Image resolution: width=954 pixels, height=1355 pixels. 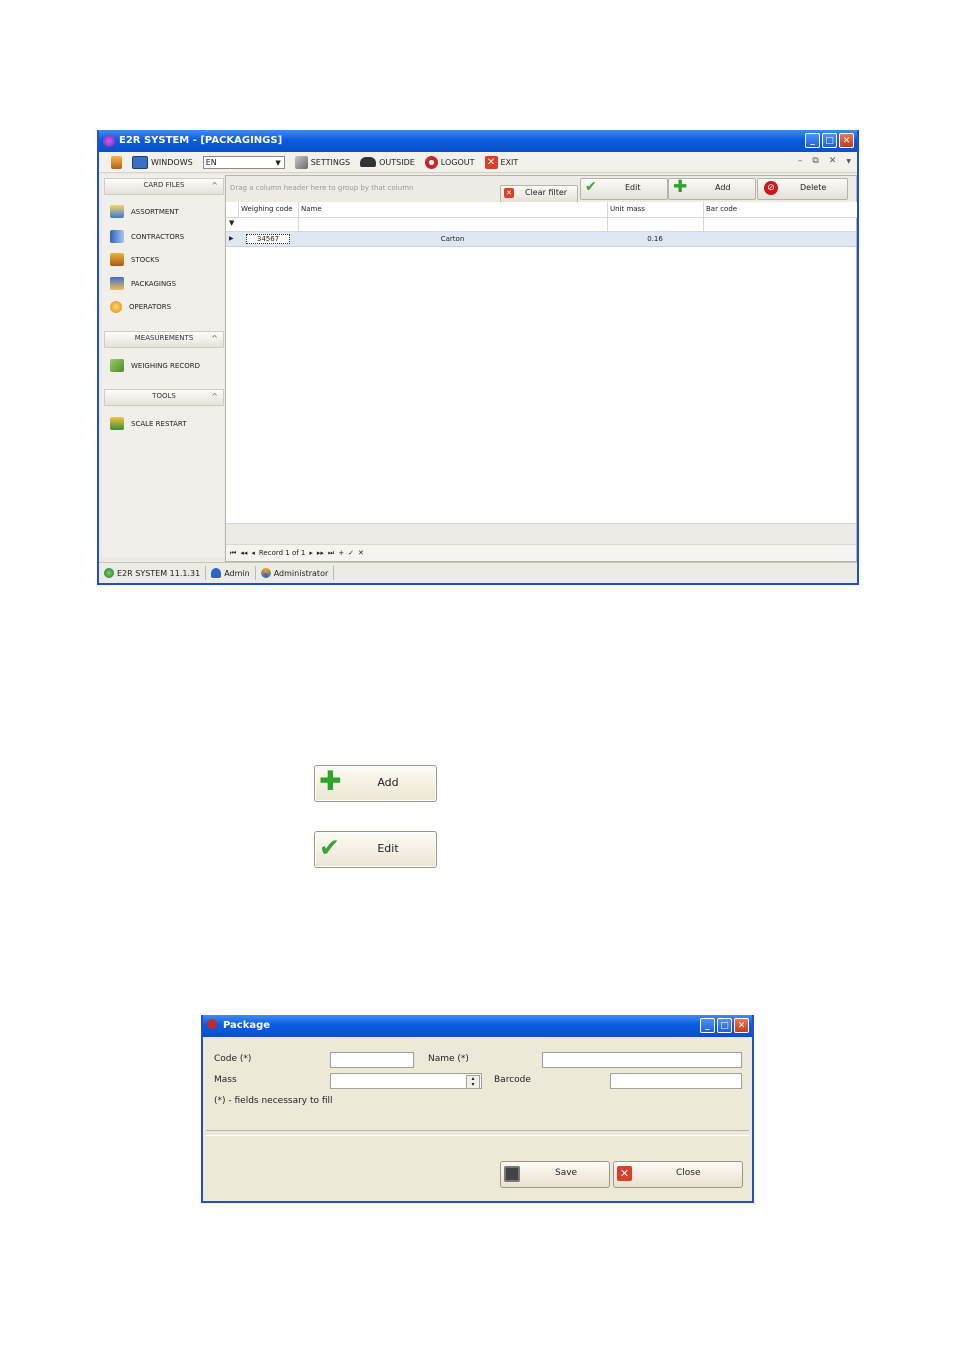 I want to click on sidebar-item-operators: OPERATORS, so click(x=140, y=307).